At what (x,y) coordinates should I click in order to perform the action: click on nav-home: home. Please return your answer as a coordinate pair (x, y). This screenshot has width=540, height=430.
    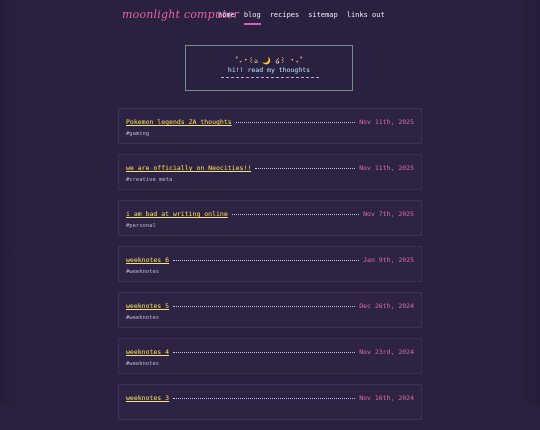
    Looking at the image, I should click on (226, 18).